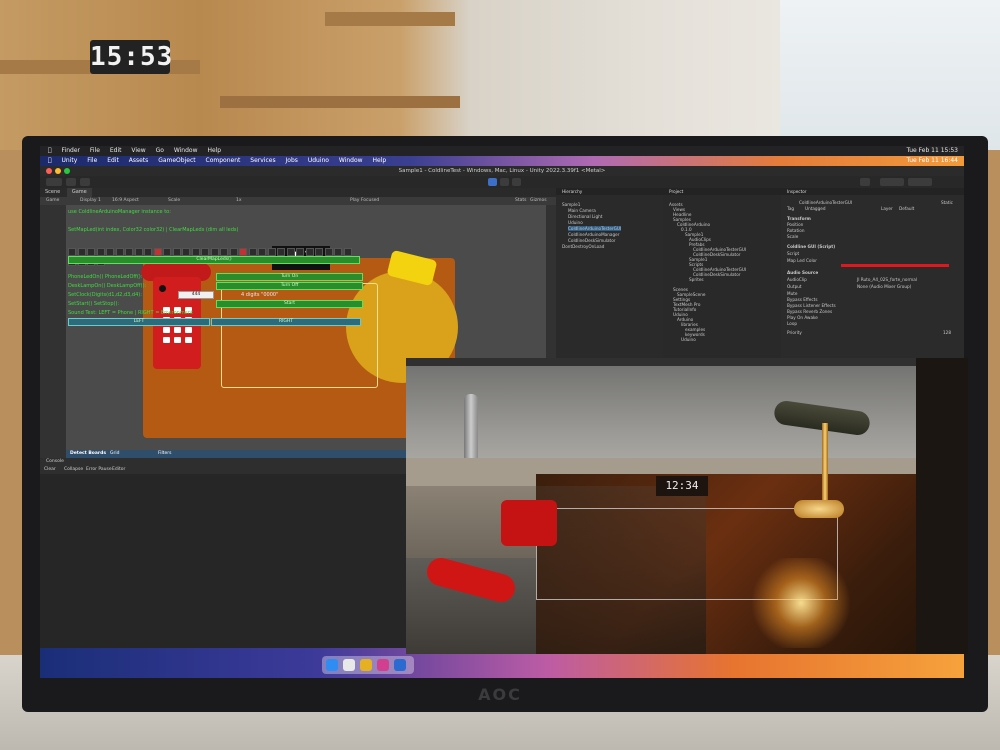  What do you see at coordinates (138, 151) in the screenshot?
I see `menu-view: View` at bounding box center [138, 151].